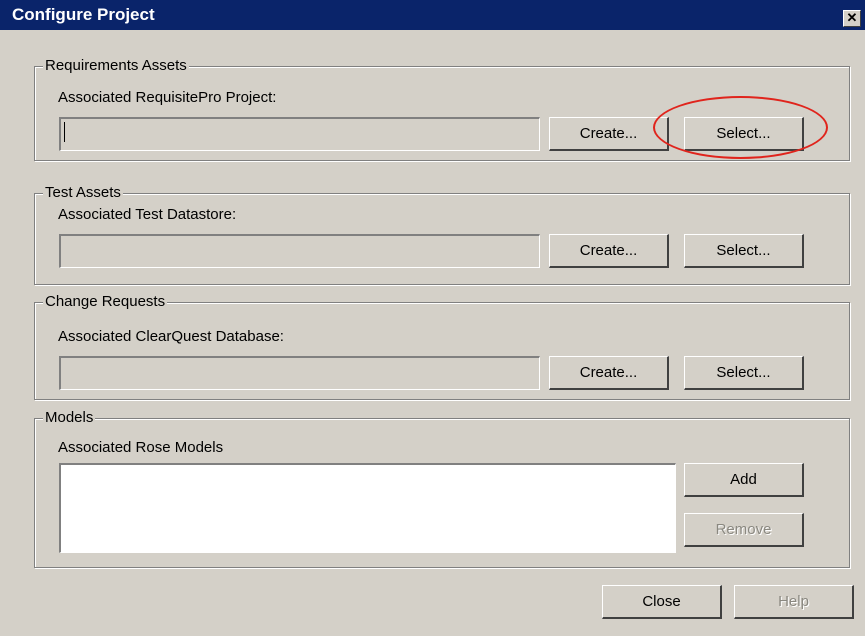 This screenshot has height=636, width=865. I want to click on test-datastore-label: Associated Test Datastore:, so click(147, 214).